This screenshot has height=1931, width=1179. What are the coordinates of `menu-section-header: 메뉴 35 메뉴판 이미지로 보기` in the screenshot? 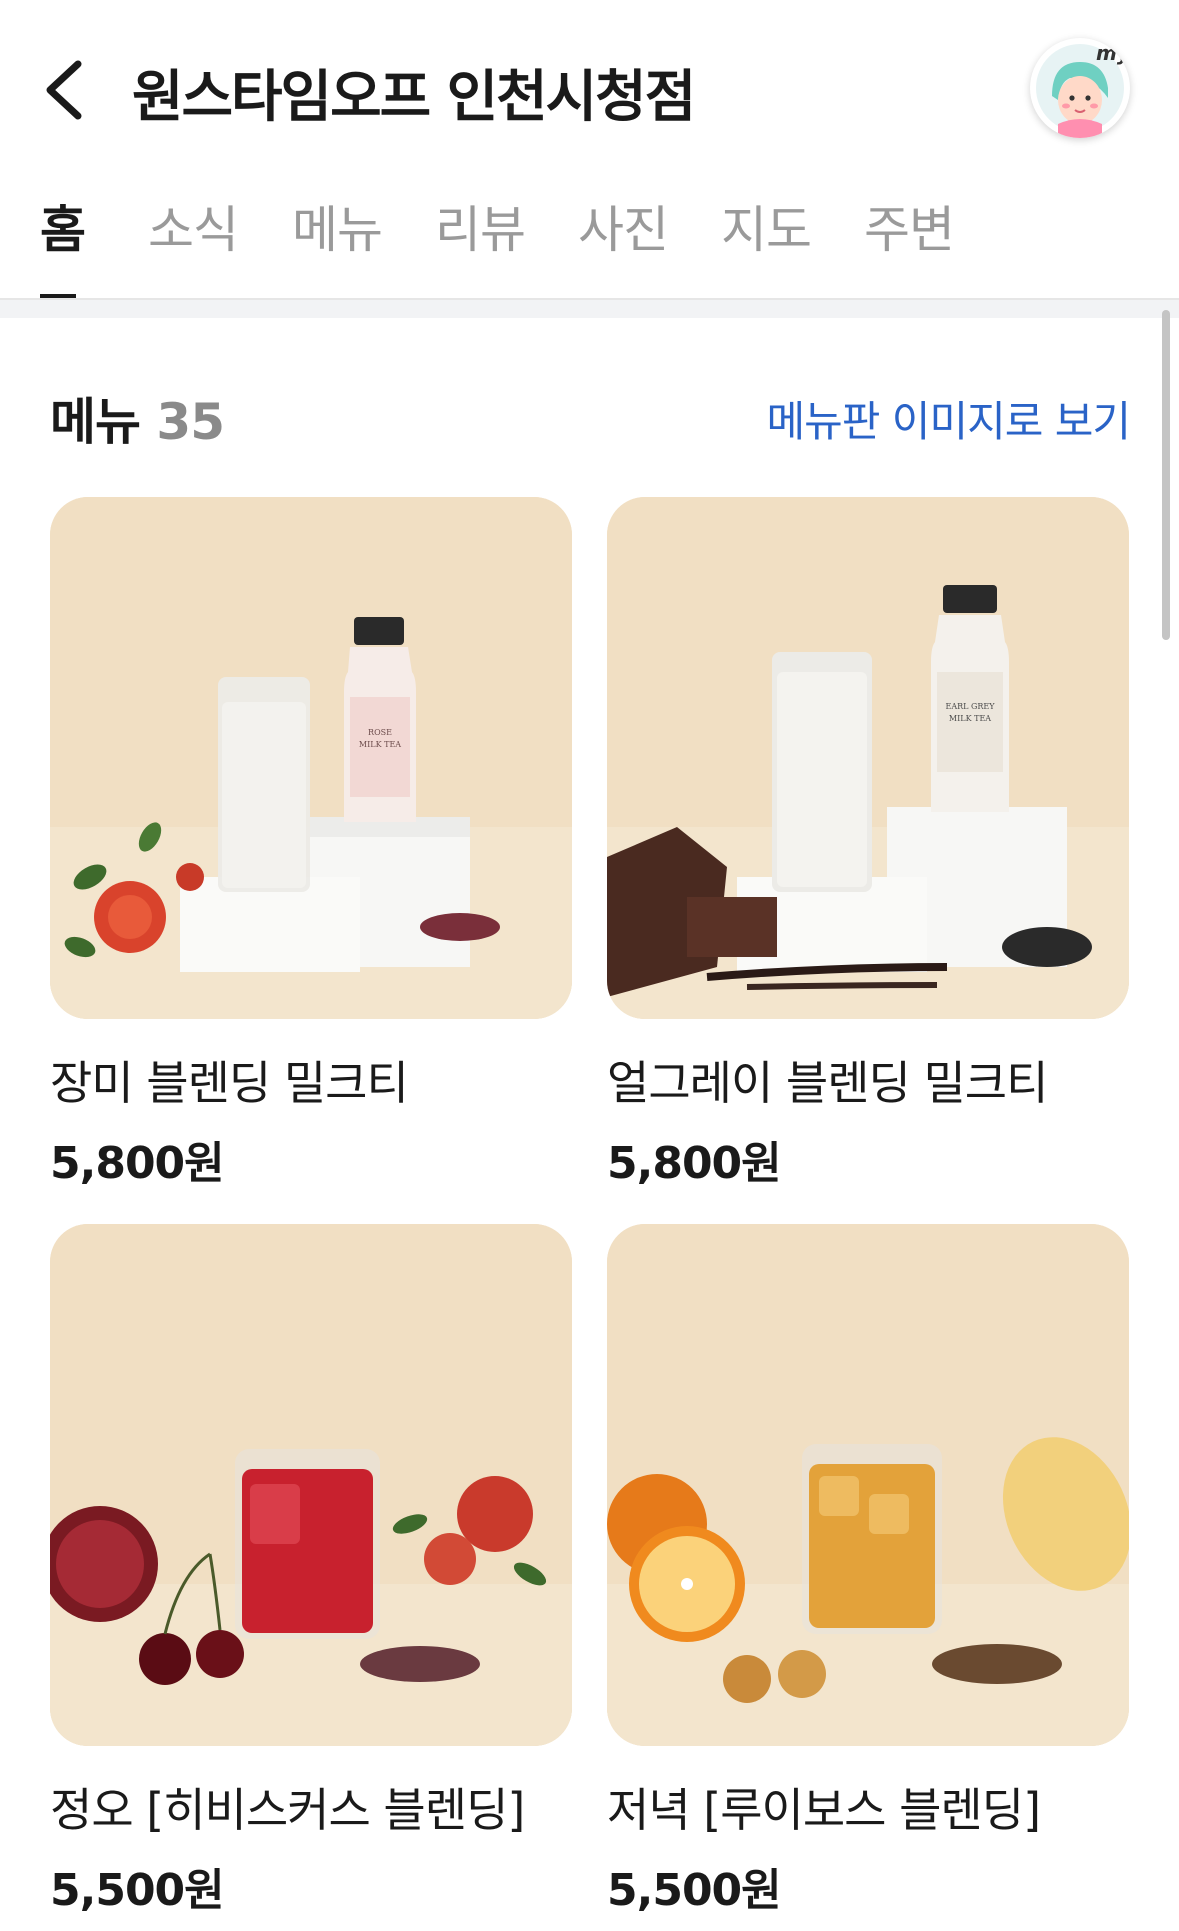 It's located at (590, 418).